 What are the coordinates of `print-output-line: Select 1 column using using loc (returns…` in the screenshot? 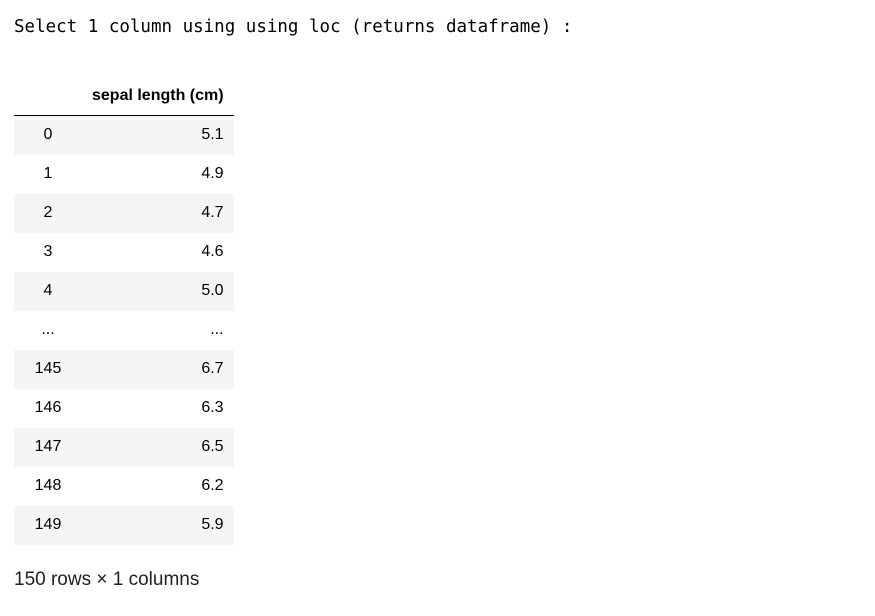 It's located at (293, 27).